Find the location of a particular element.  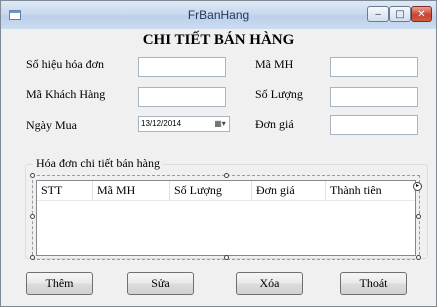

product-id-label: Mã MH is located at coordinates (274, 64).